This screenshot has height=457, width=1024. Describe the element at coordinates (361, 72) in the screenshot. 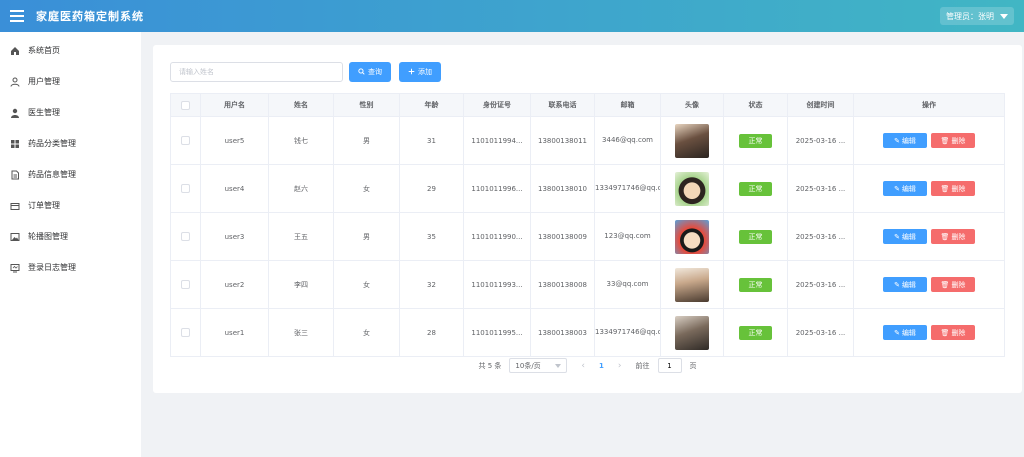

I see `search-icon` at that location.